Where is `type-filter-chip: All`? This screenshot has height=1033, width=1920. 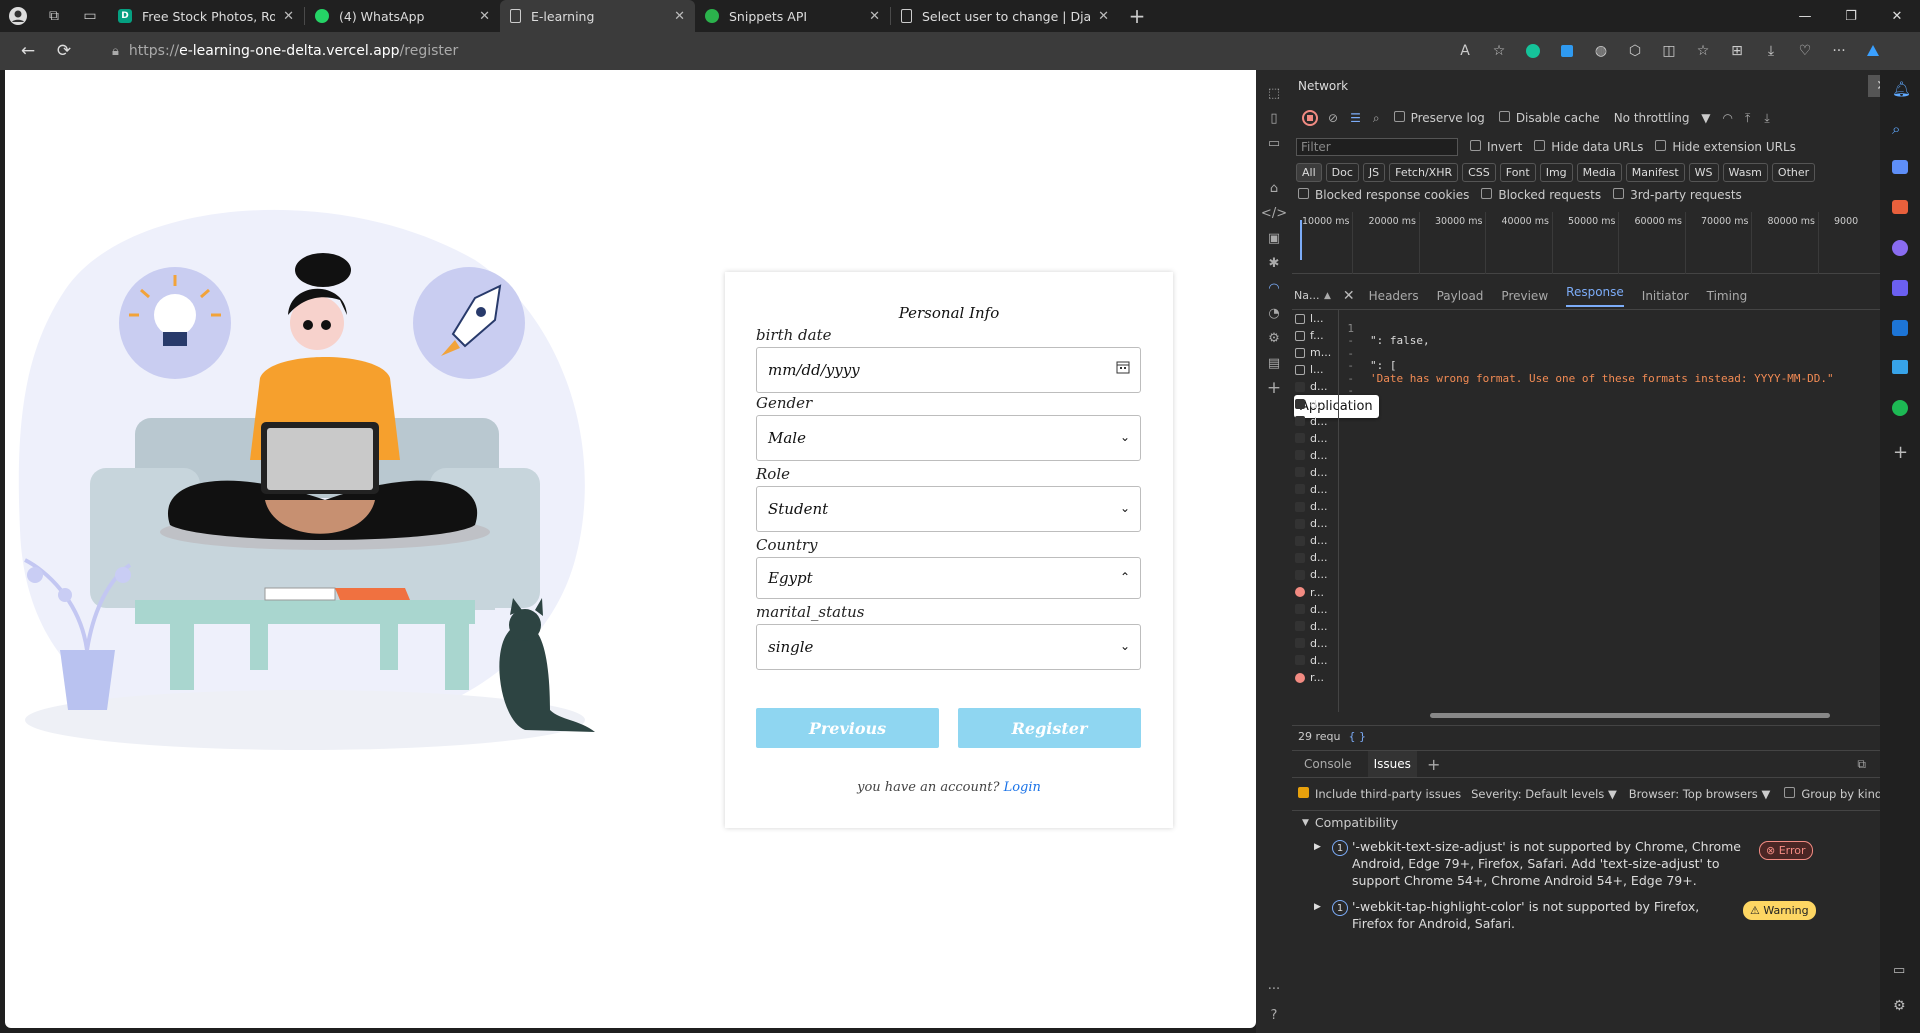
type-filter-chip: All is located at coordinates (1309, 172).